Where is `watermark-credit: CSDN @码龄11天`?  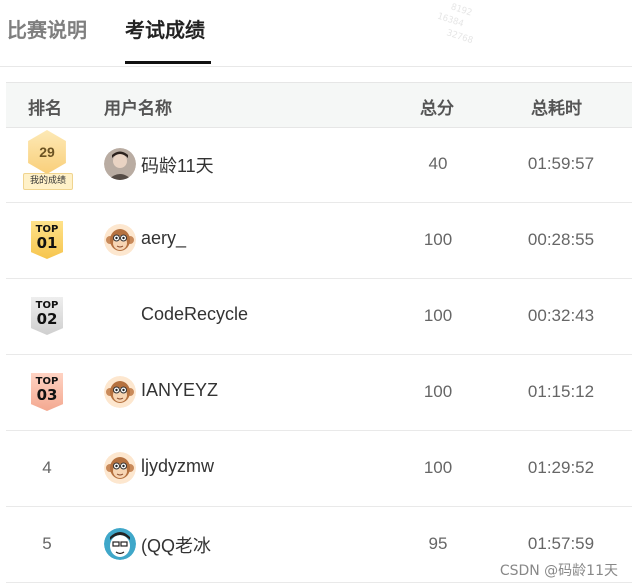
watermark-credit: CSDN @码龄11天 is located at coordinates (558, 571).